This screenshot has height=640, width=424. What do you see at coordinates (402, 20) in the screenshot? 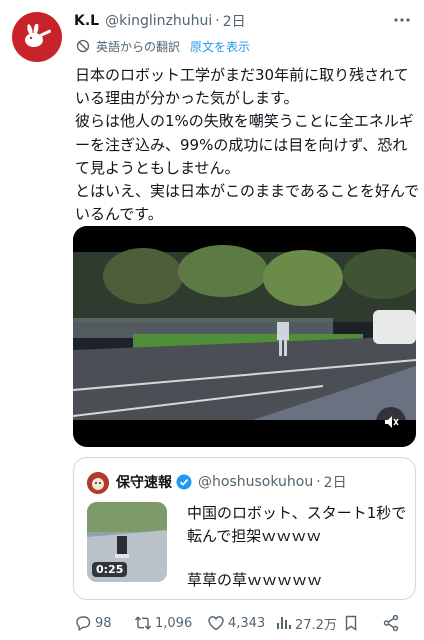
I see `more-icon` at bounding box center [402, 20].